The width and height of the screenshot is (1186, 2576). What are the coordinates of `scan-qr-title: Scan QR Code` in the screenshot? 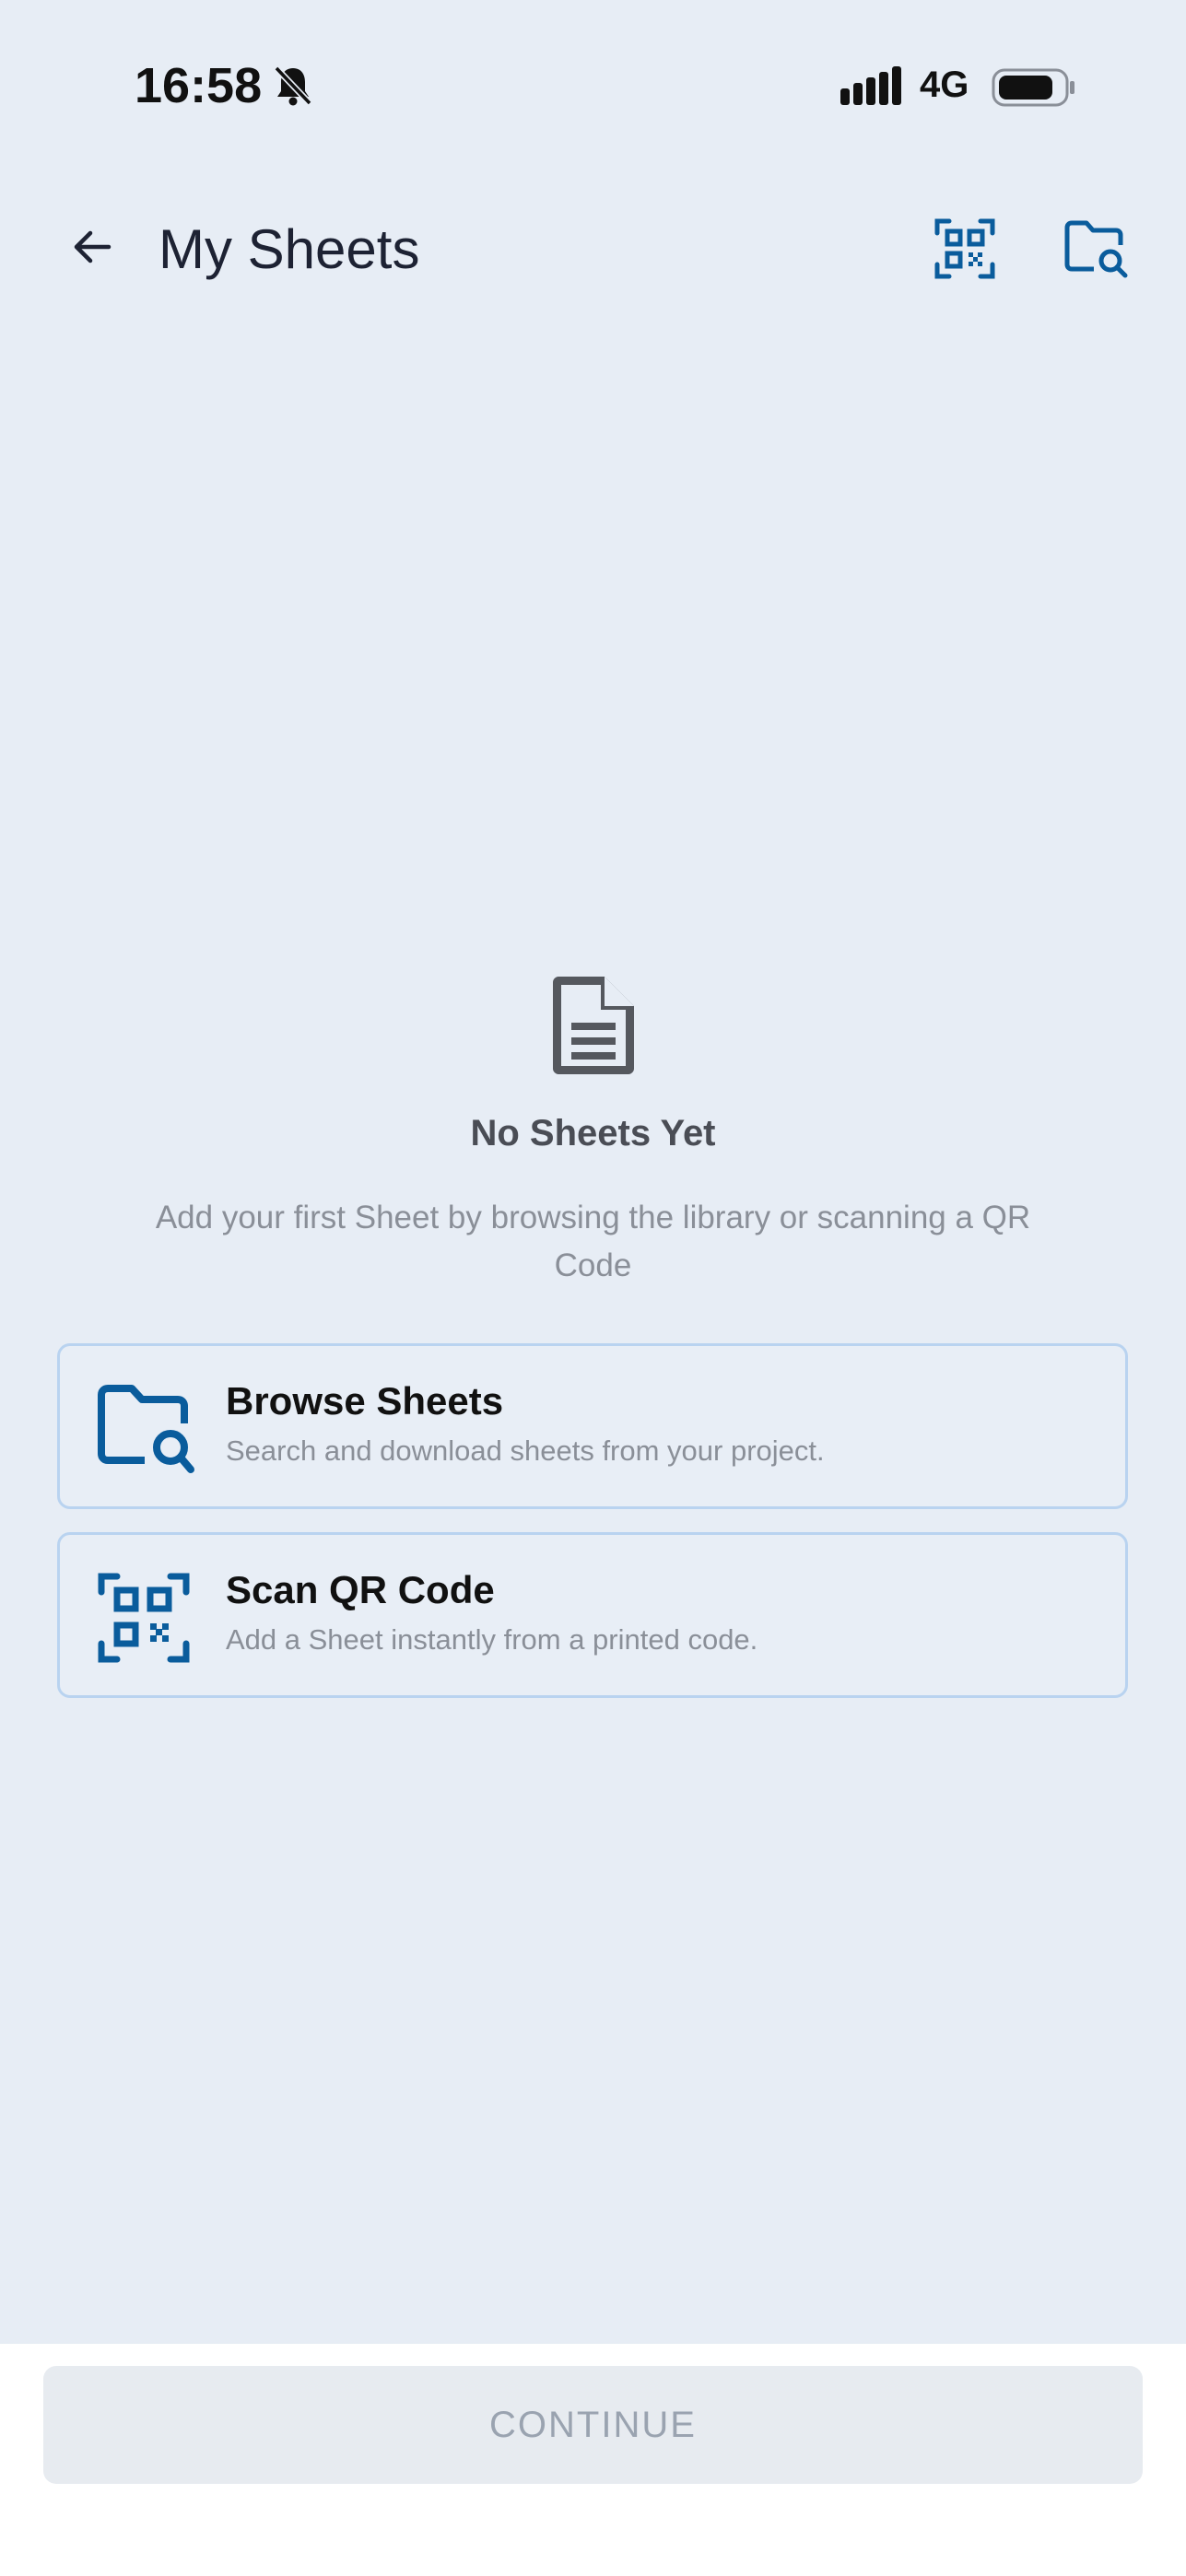 It's located at (360, 1589).